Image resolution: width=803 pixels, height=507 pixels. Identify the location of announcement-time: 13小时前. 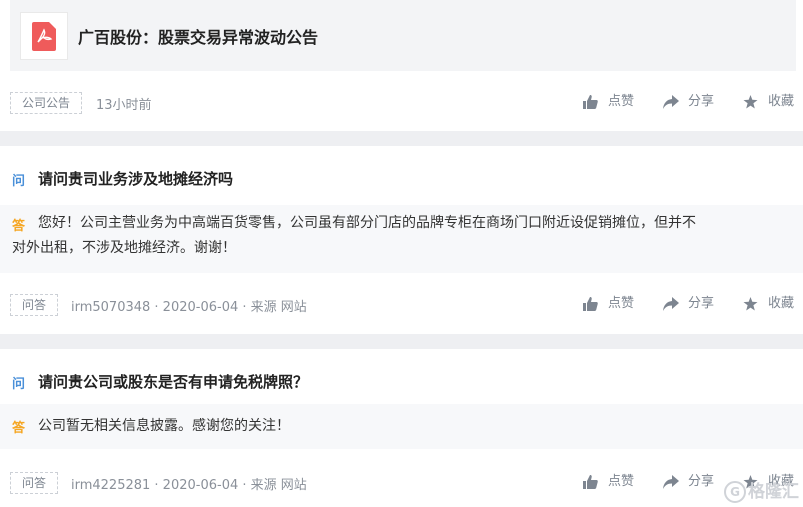
(124, 105).